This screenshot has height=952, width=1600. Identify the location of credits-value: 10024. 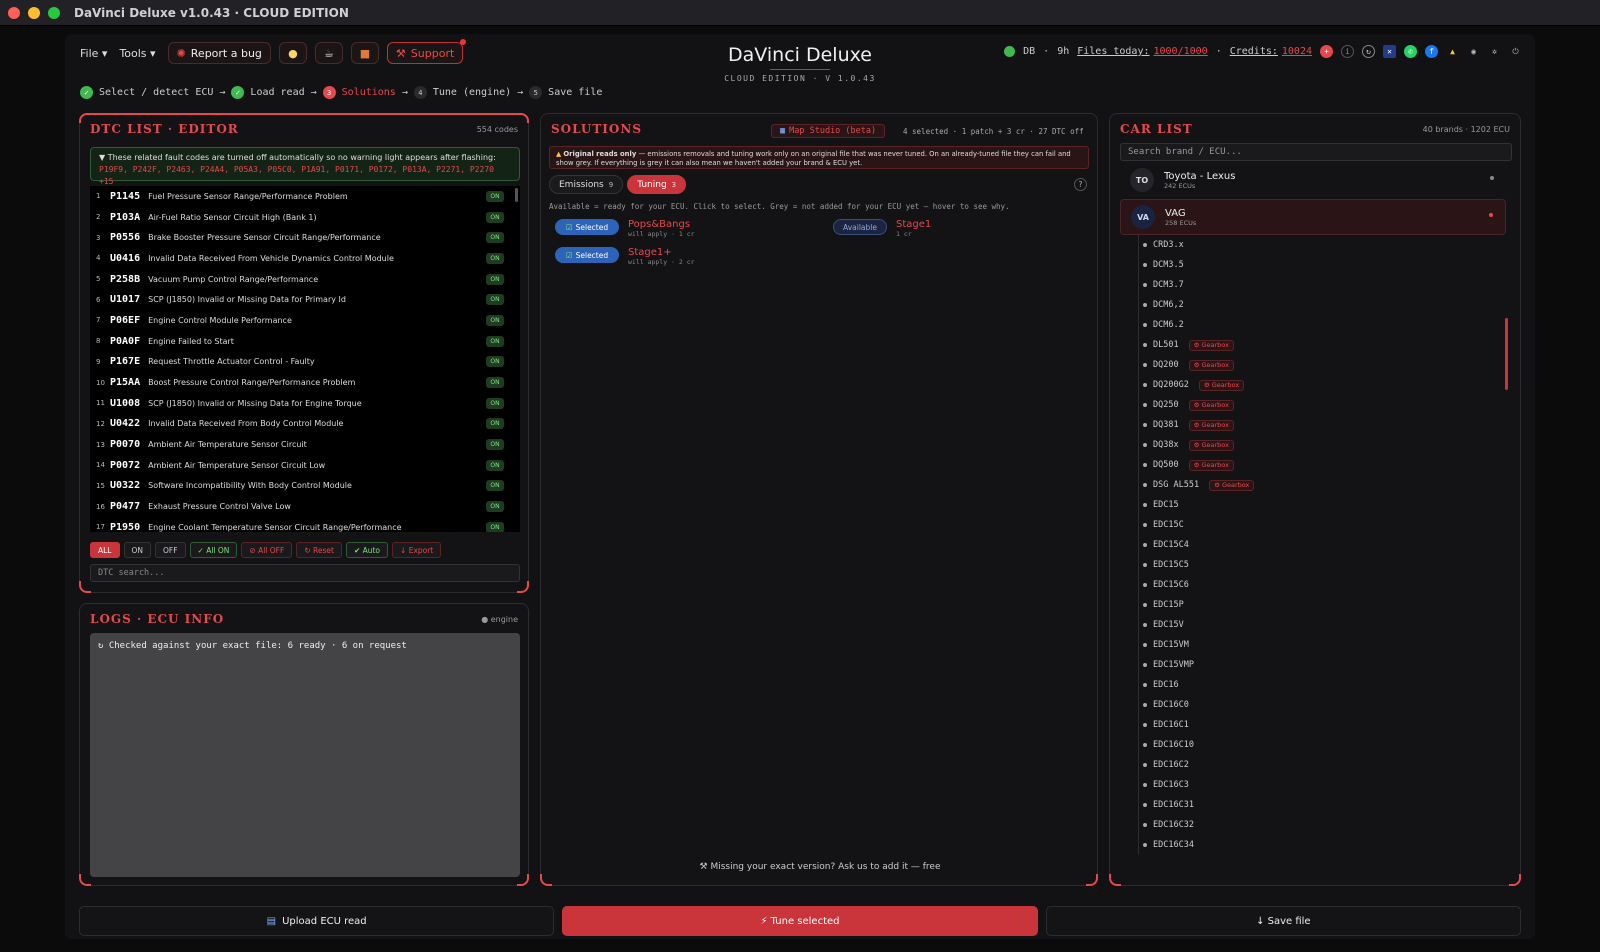
(1297, 51).